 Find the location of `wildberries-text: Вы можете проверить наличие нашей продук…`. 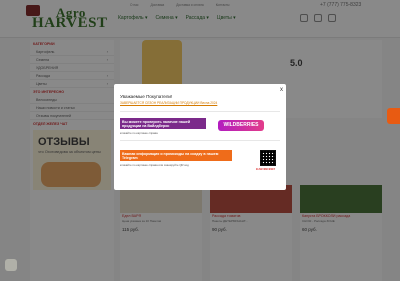

wildberries-text: Вы можете проверить наличие нашей продук… is located at coordinates (163, 124).